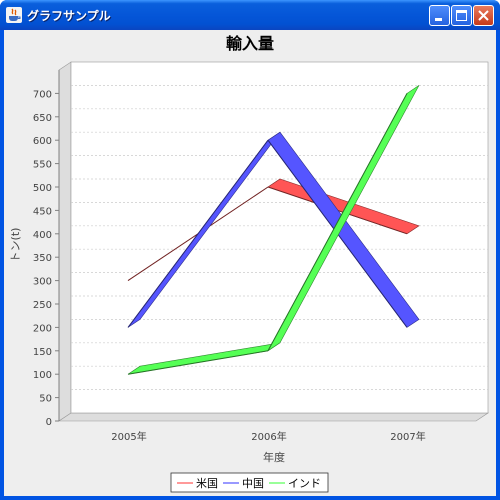 The height and width of the screenshot is (500, 500). What do you see at coordinates (69, 16) in the screenshot?
I see `window-title: グラフサンプル` at bounding box center [69, 16].